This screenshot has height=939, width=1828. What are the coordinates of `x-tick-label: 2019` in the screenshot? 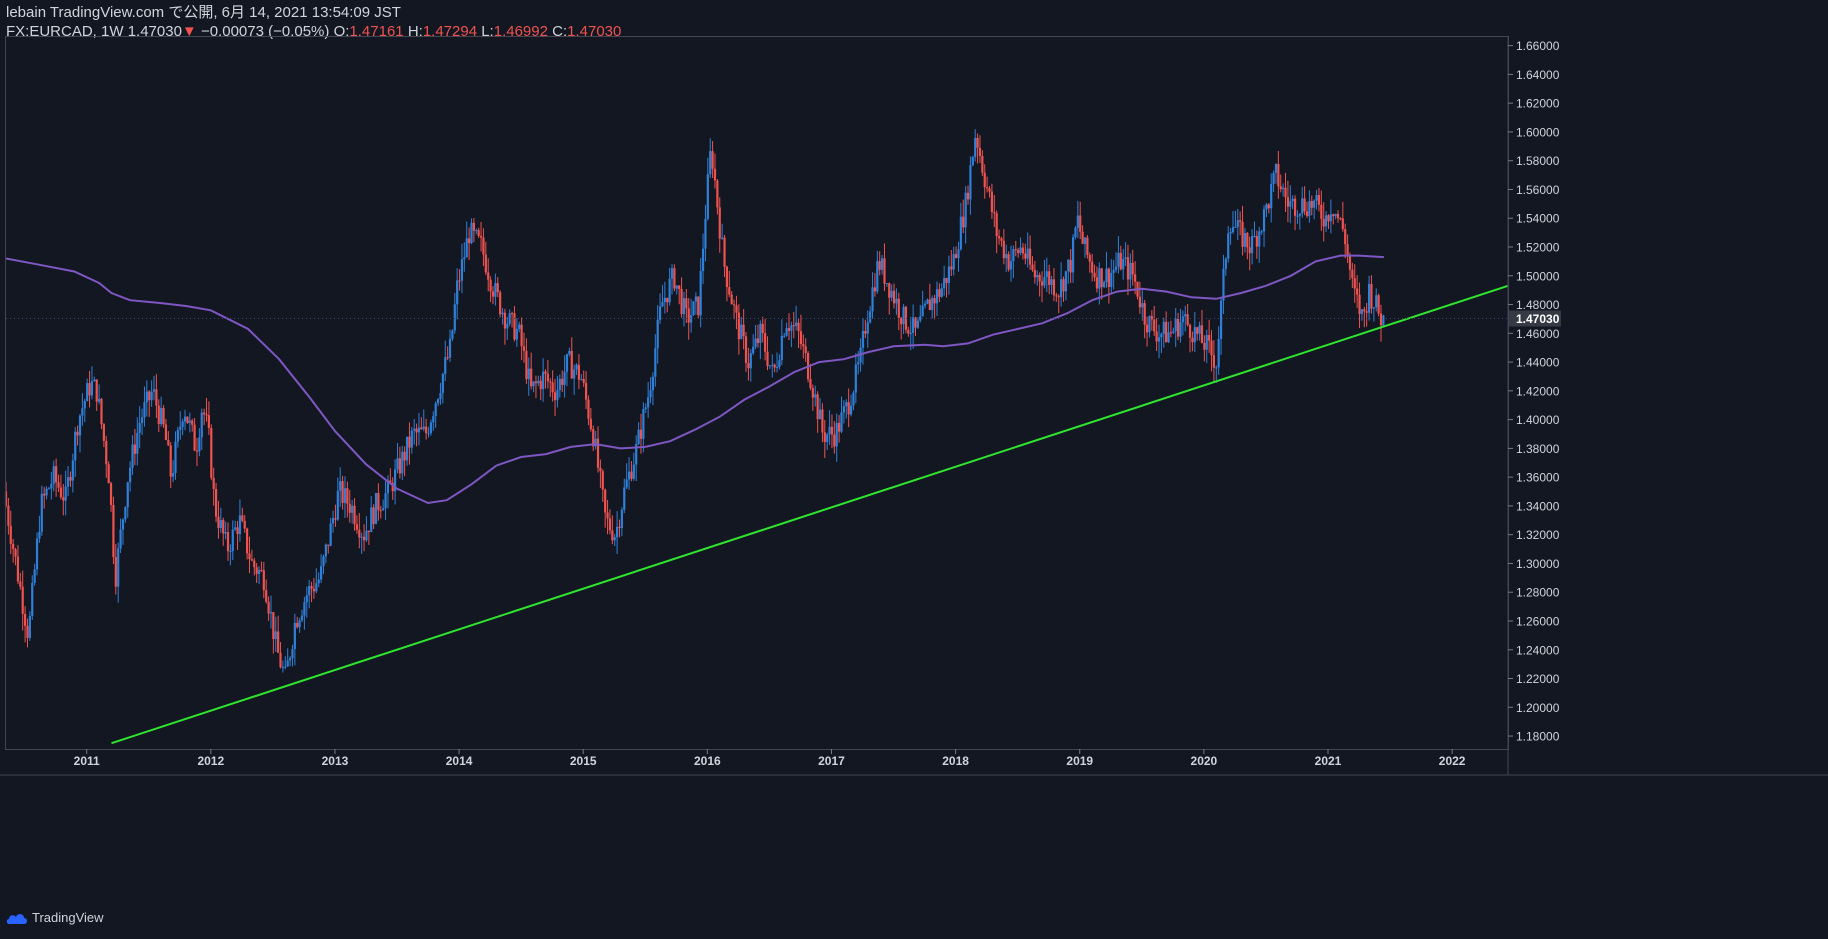 It's located at (1079, 761).